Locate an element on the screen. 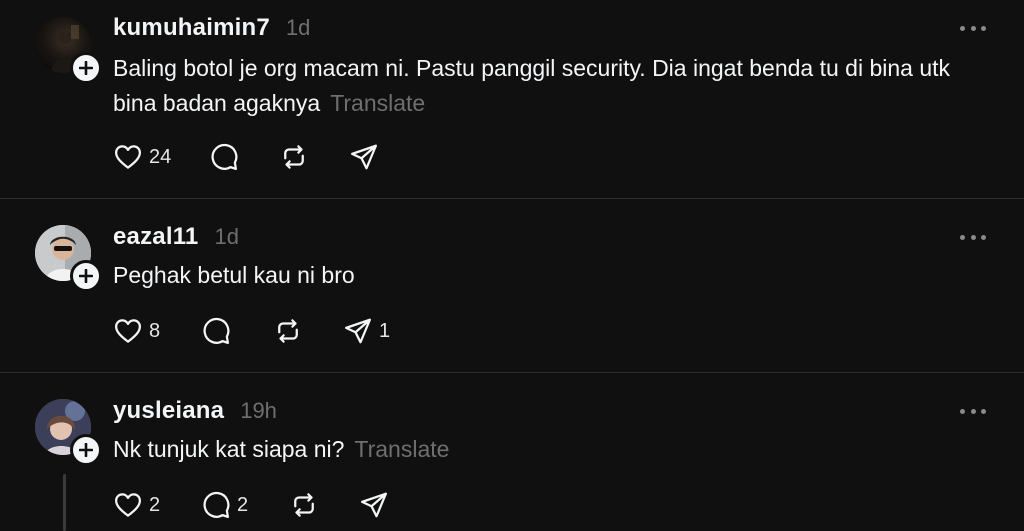 Image resolution: width=1024 pixels, height=531 pixels. like-button: 8 is located at coordinates (157, 331).